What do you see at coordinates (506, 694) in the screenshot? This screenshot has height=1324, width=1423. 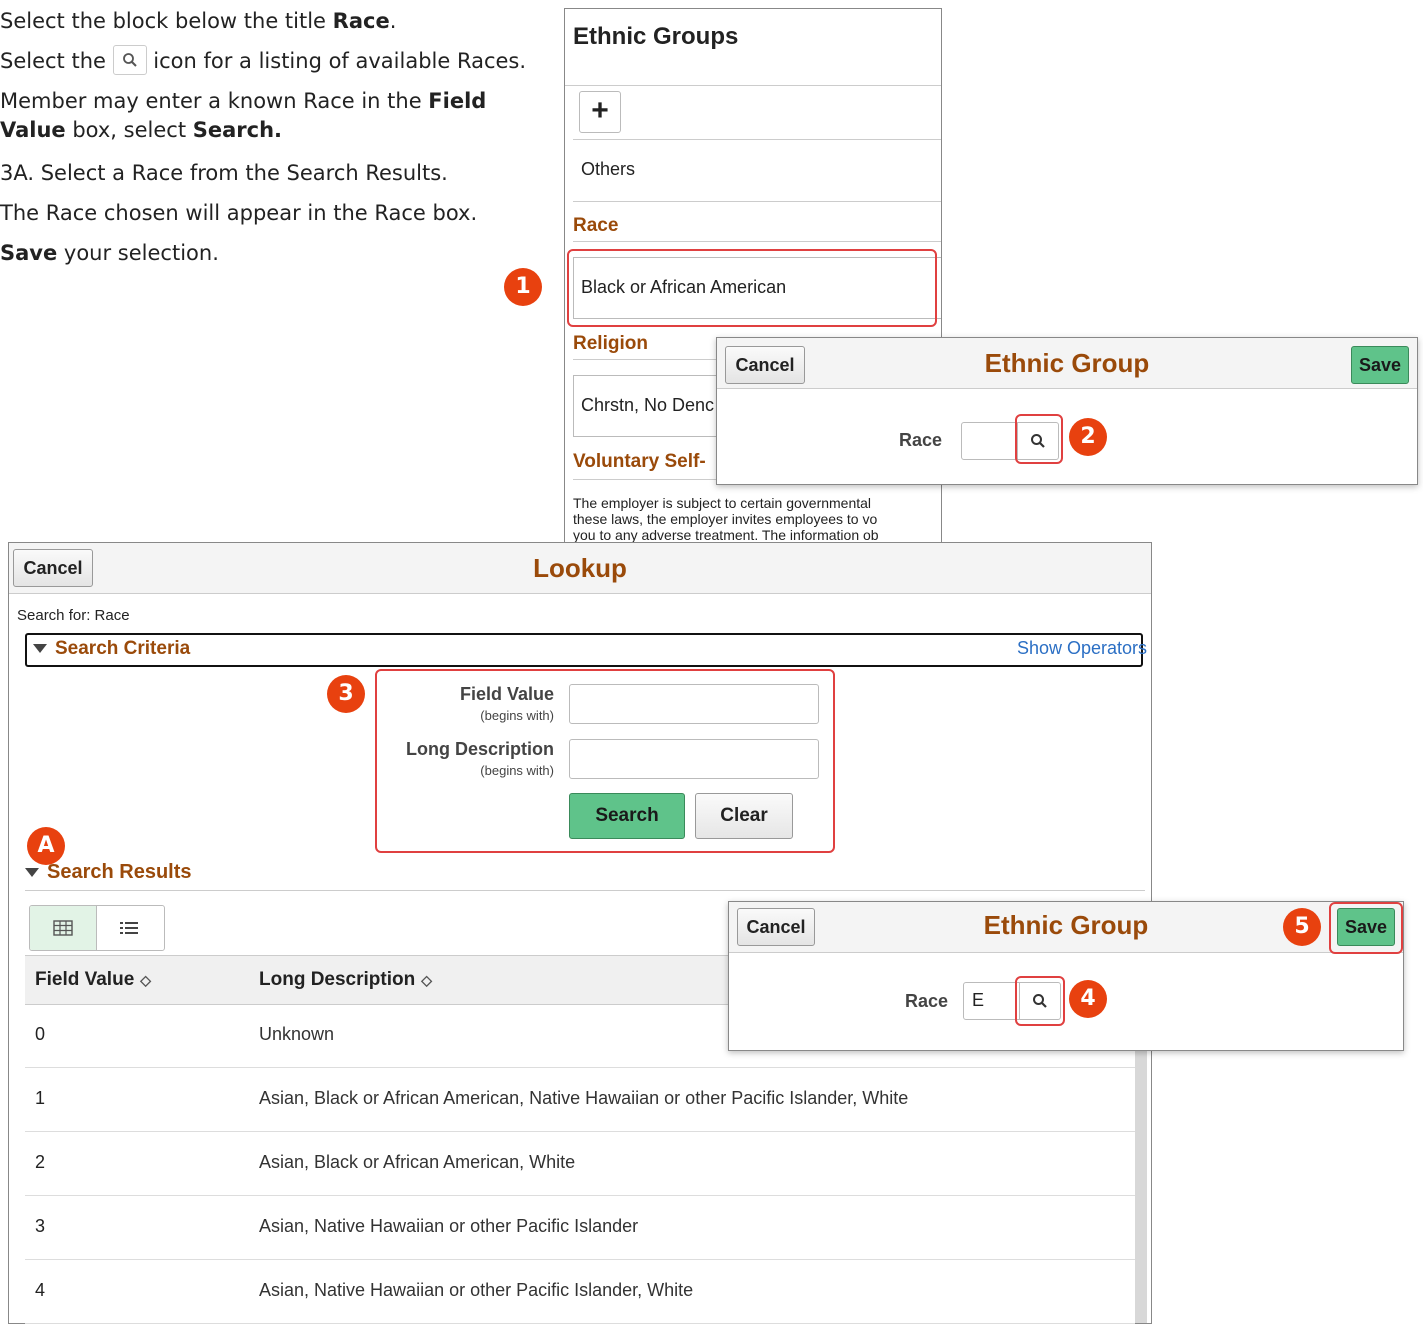 I see `field-value-label: Field Value` at bounding box center [506, 694].